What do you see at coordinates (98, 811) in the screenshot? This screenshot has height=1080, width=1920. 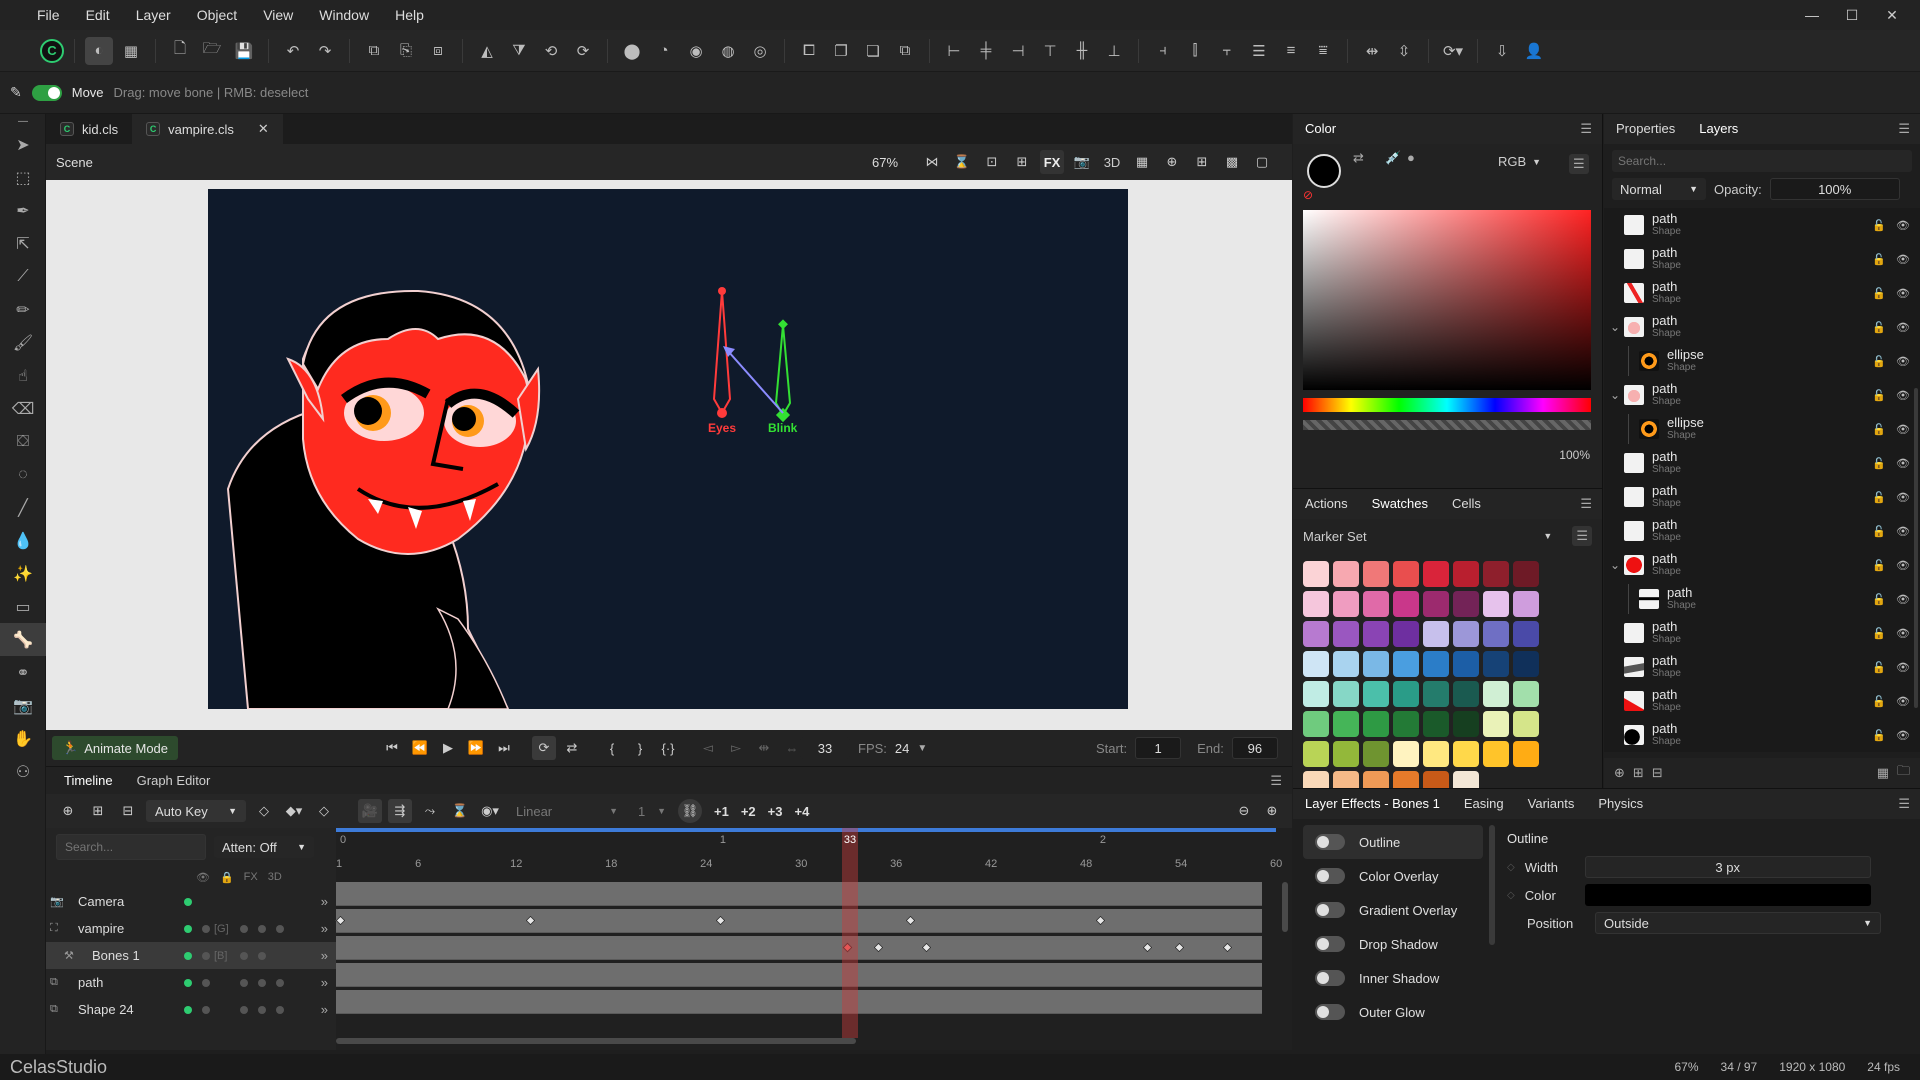 I see `add-folder-icon: ⊞` at bounding box center [98, 811].